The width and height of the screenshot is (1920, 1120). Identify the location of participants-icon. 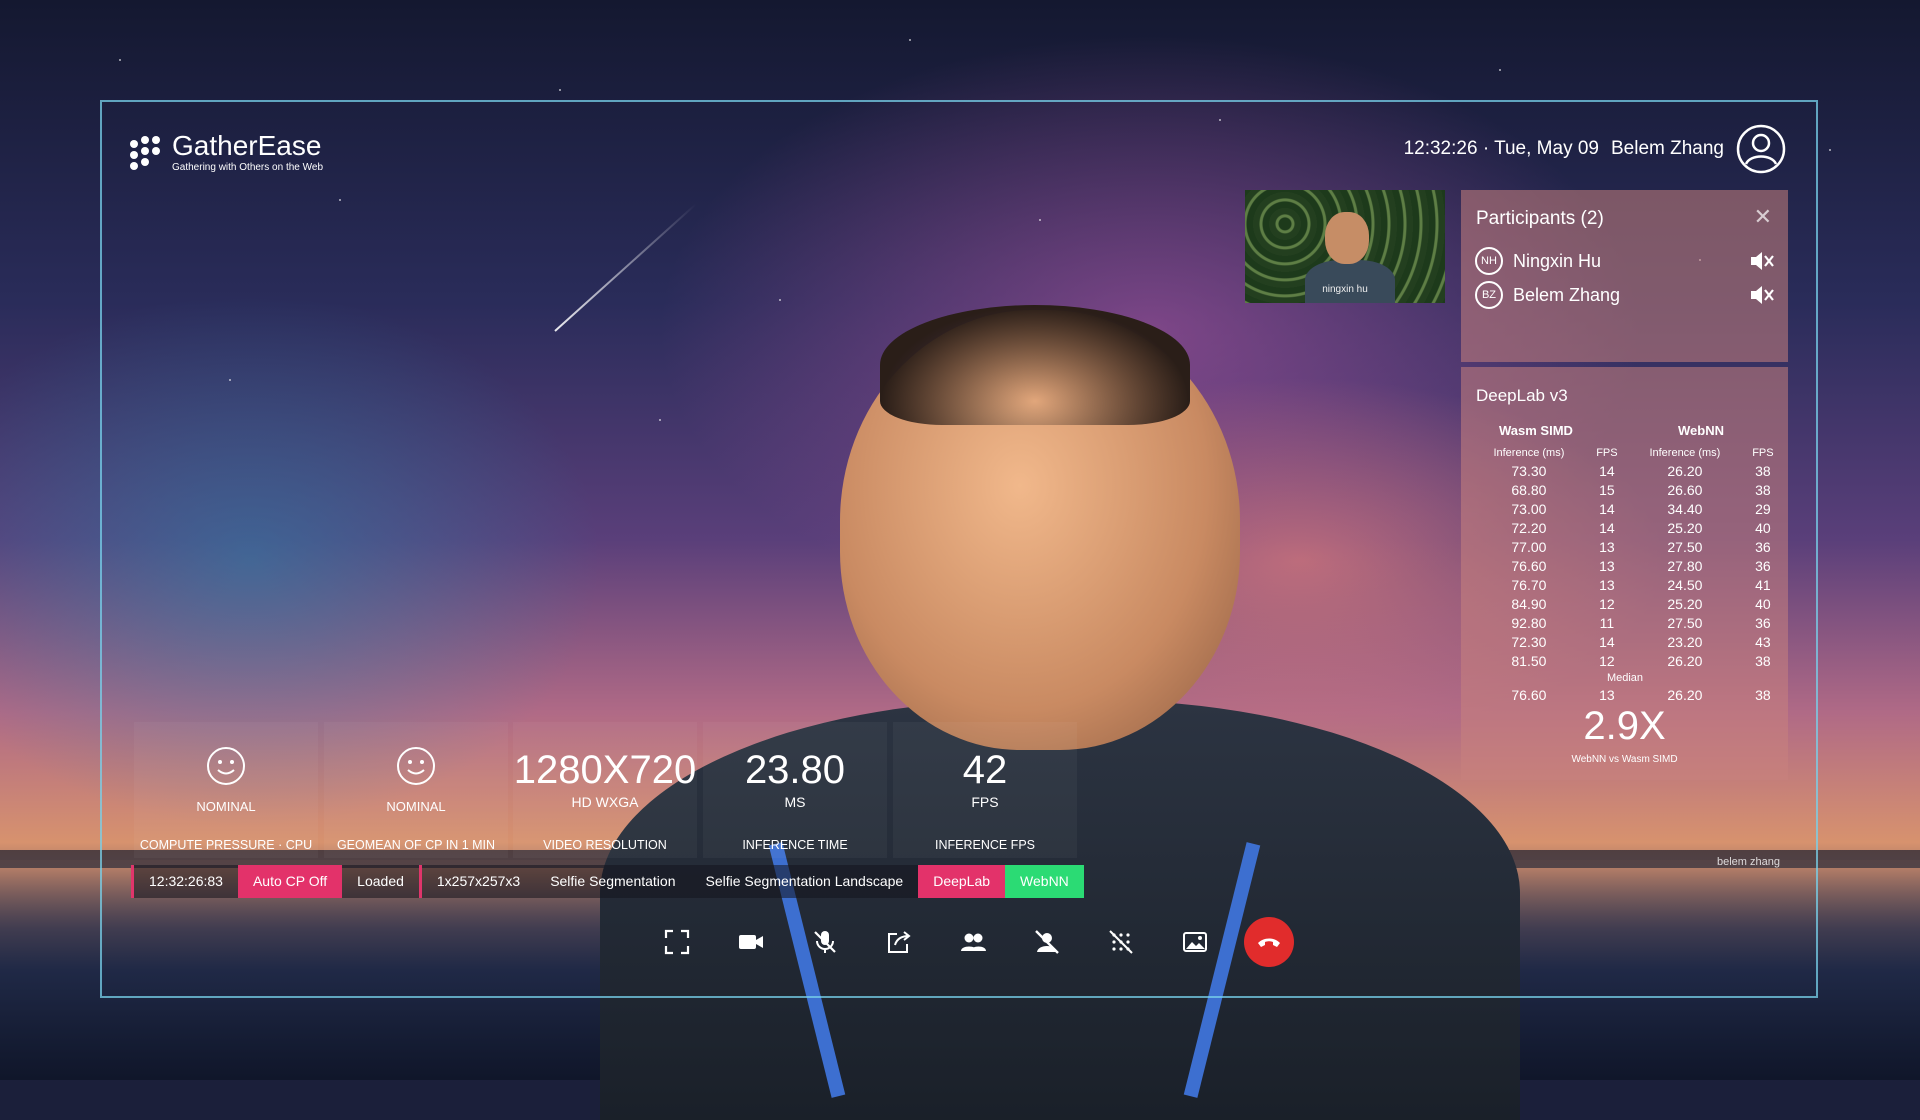
(973, 942).